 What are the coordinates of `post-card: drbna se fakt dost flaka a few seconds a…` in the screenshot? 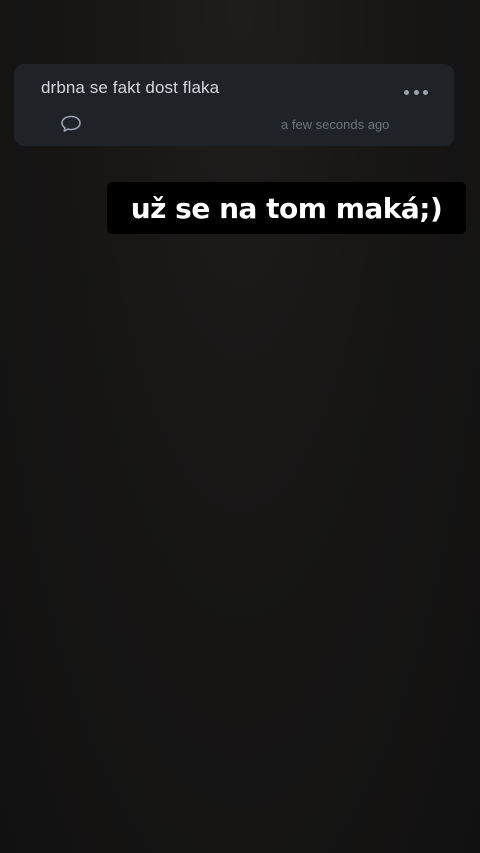 It's located at (234, 105).